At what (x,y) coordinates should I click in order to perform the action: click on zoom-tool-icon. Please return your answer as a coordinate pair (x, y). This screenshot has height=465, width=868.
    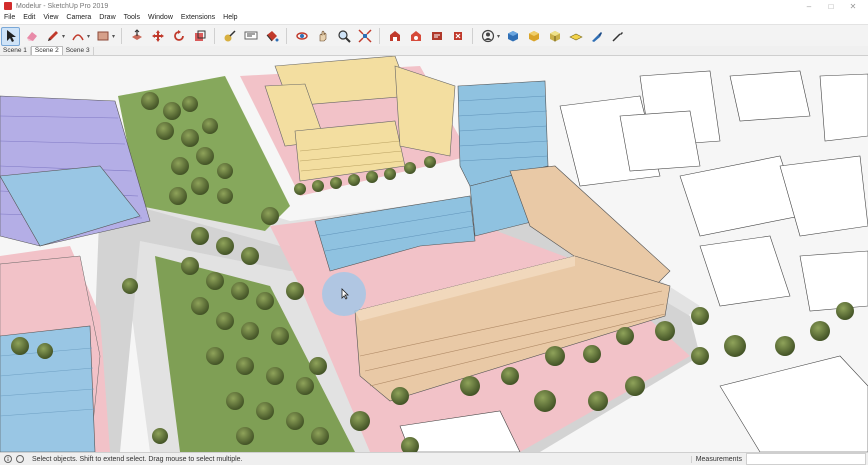
    Looking at the image, I should click on (343, 36).